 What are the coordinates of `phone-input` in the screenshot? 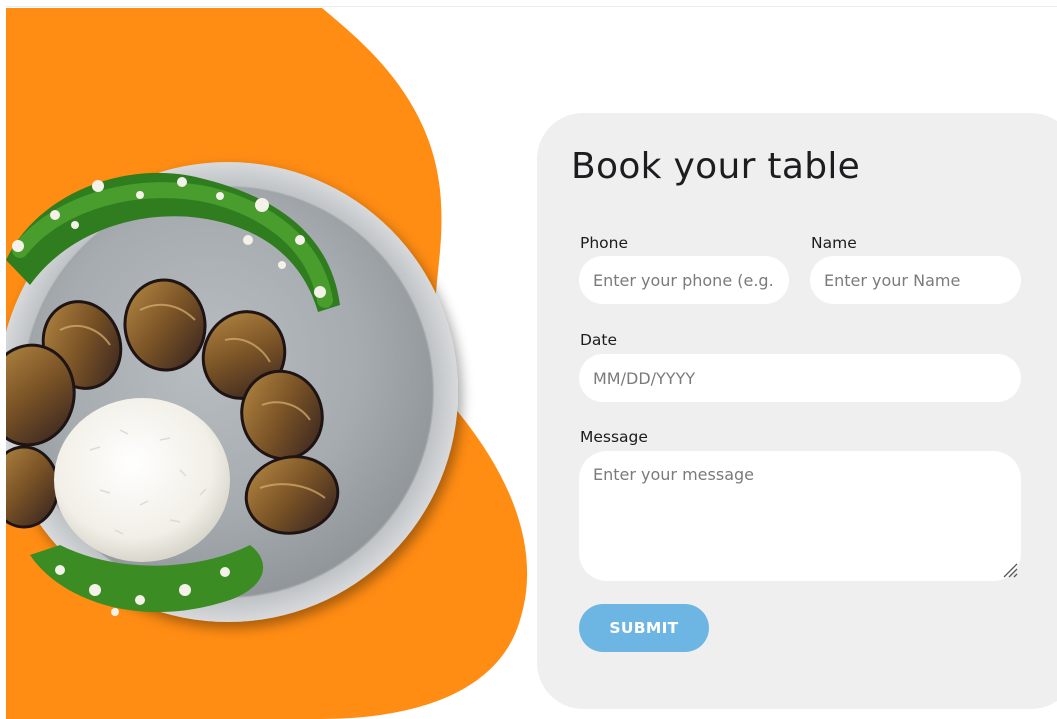 It's located at (684, 280).